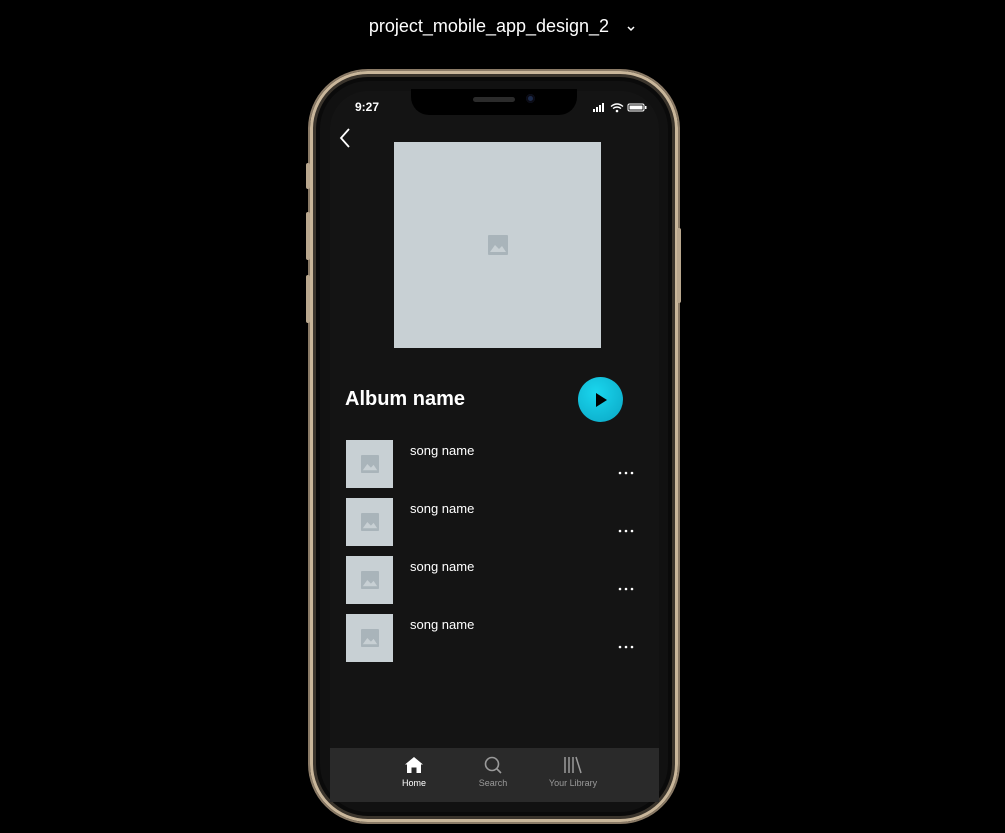 Image resolution: width=1005 pixels, height=833 pixels. I want to click on battery-icon, so click(637, 107).